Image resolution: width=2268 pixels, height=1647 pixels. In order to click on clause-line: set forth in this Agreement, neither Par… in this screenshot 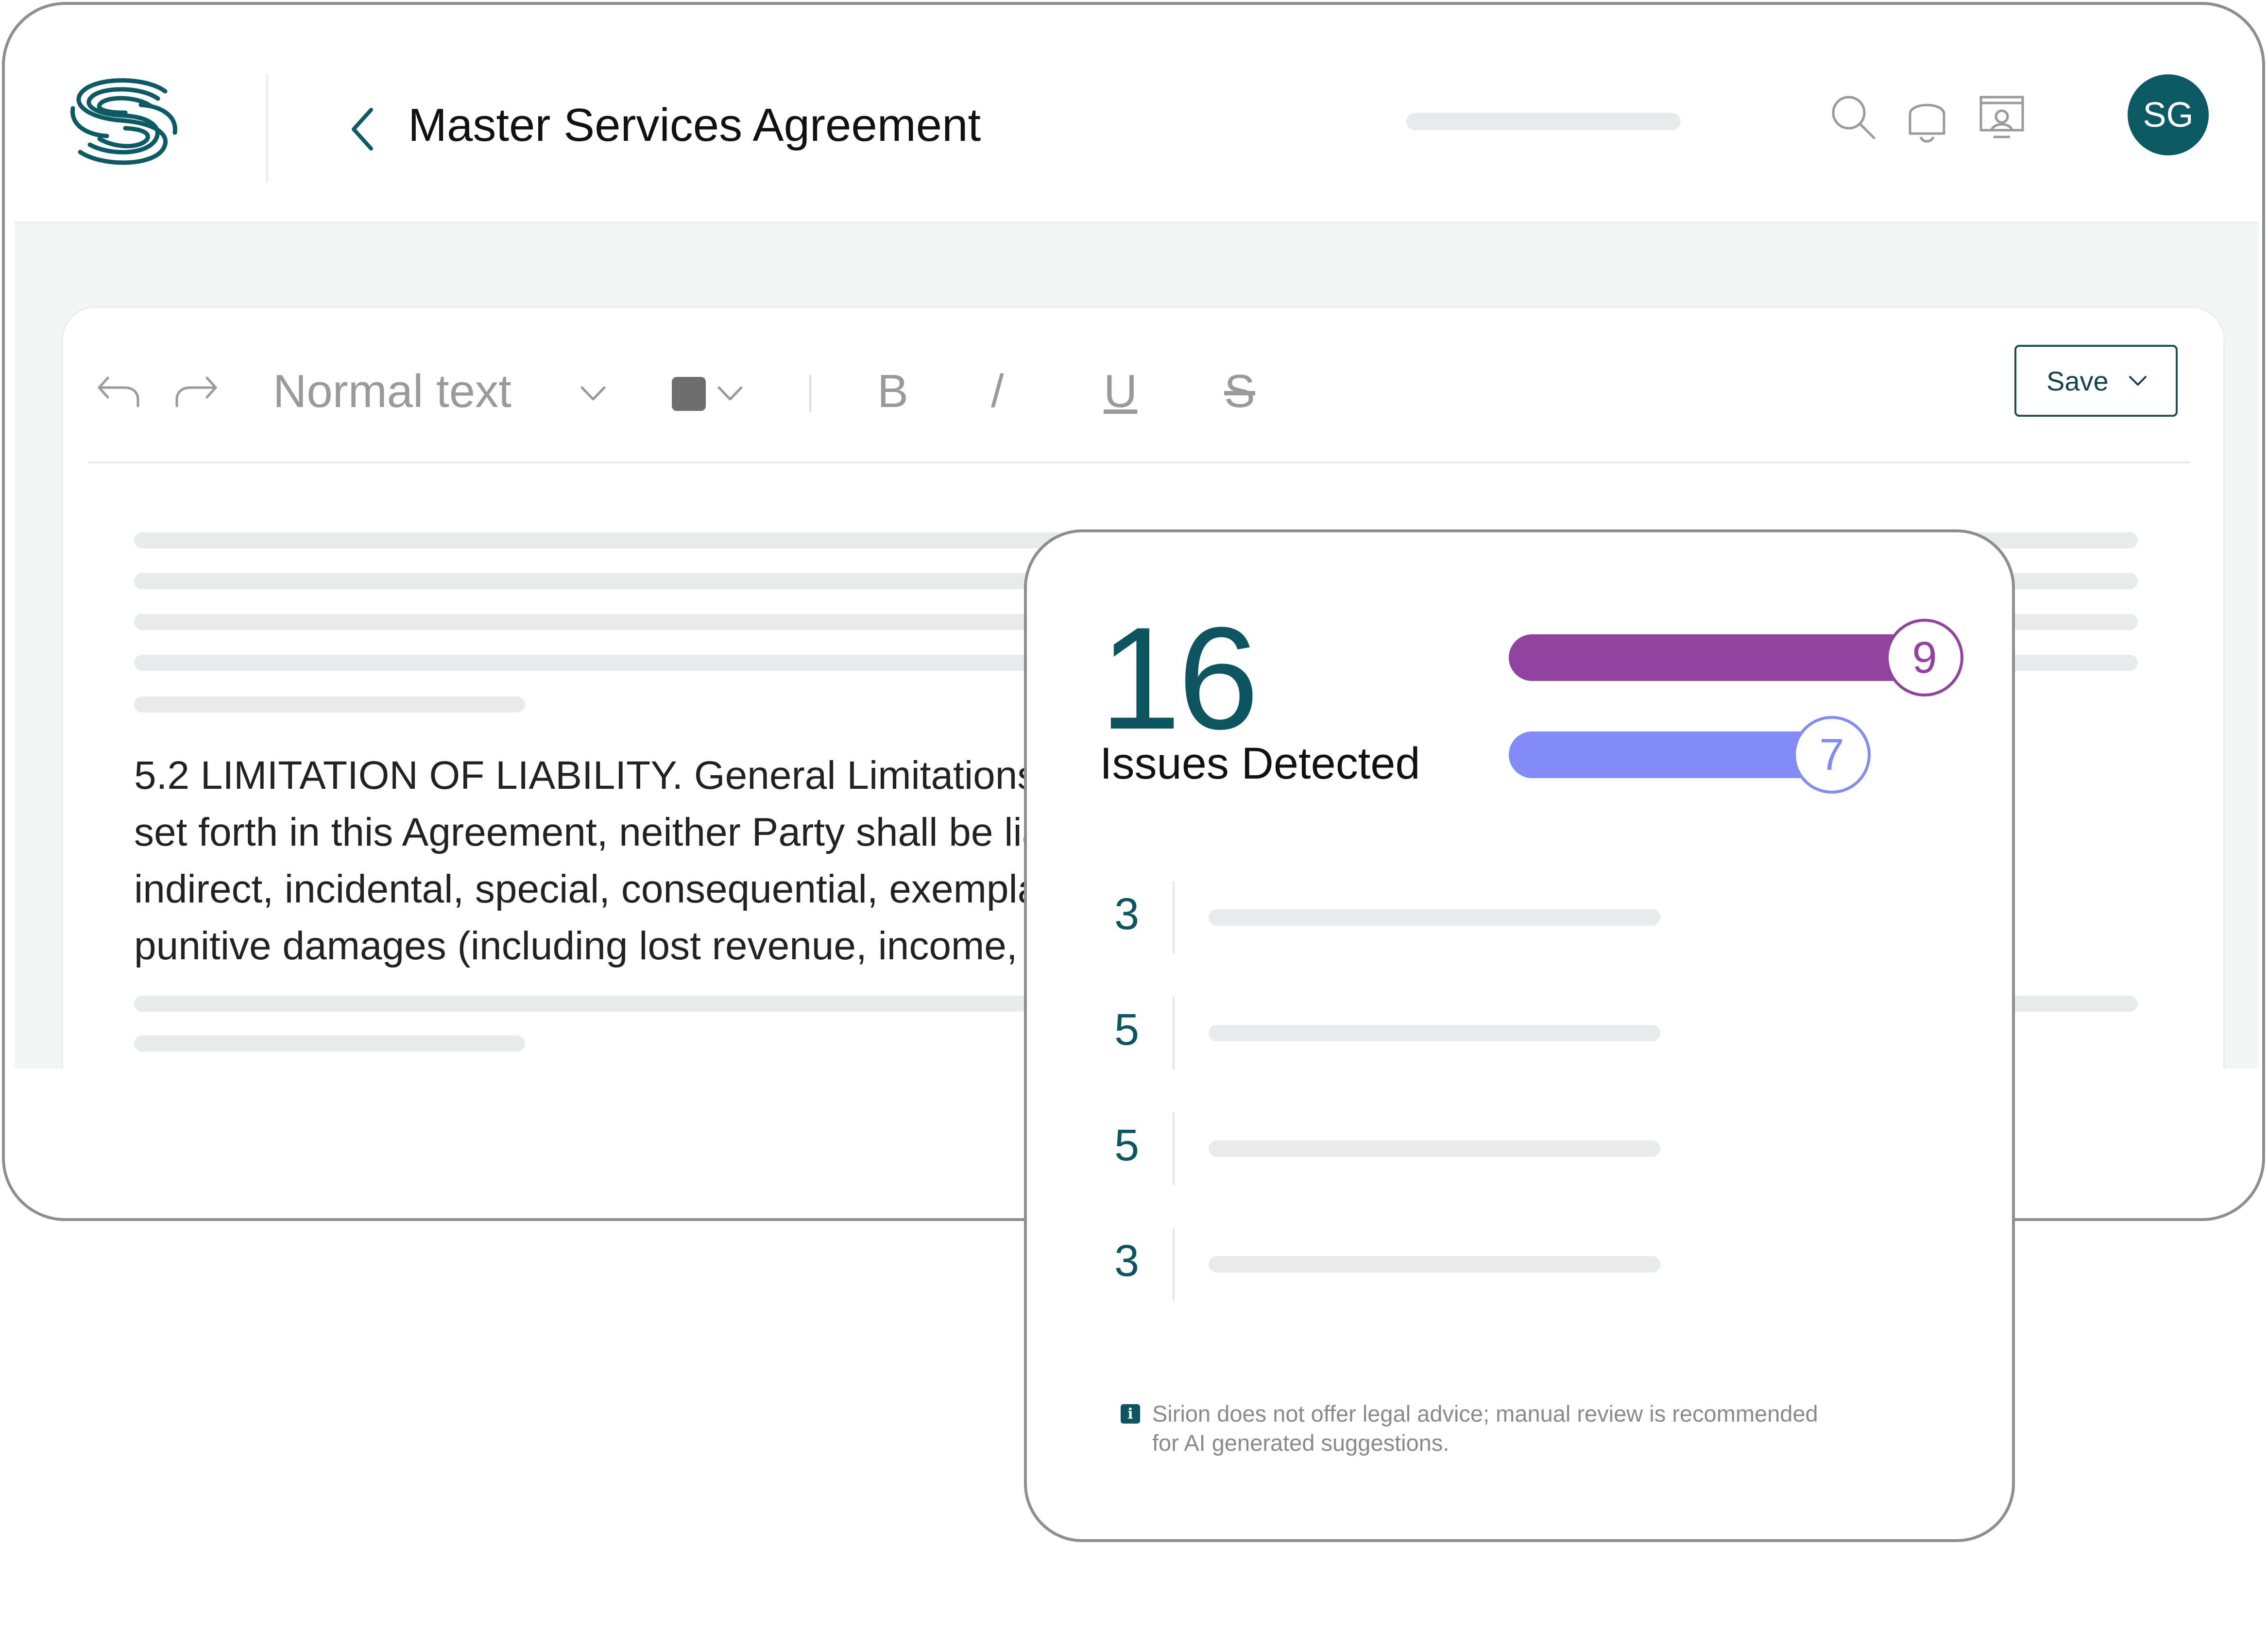, I will do `click(595, 832)`.